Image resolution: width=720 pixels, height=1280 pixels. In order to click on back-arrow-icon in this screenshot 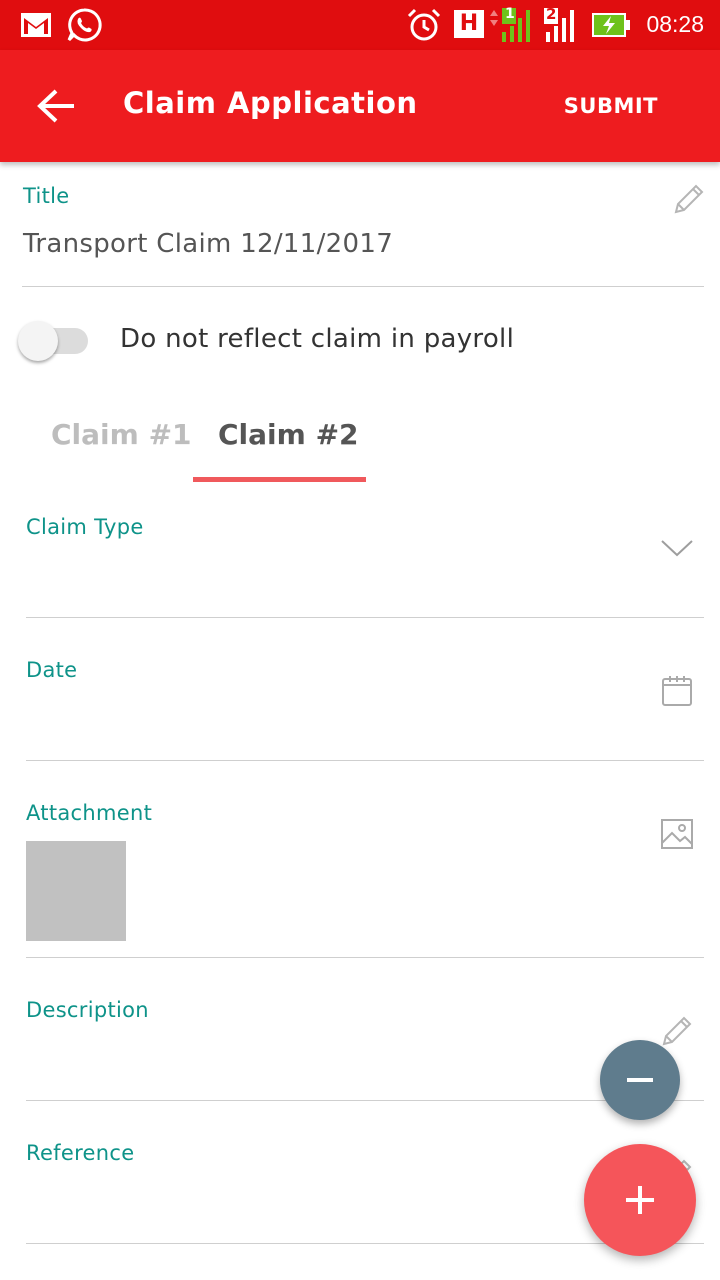, I will do `click(56, 106)`.